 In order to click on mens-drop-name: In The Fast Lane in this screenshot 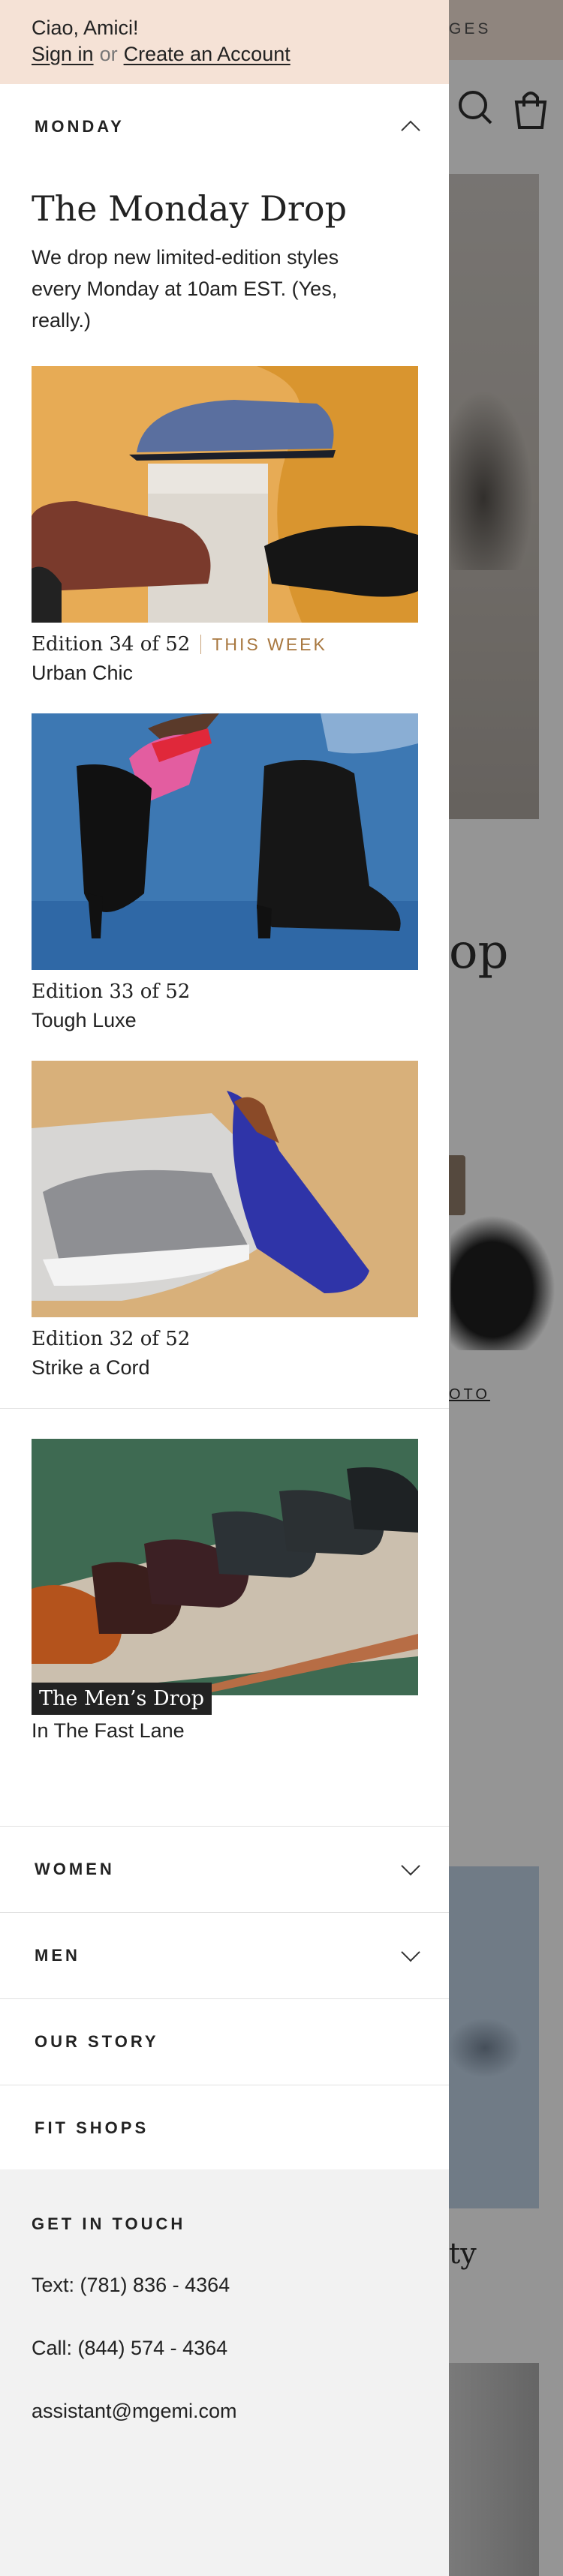, I will do `click(225, 1731)`.